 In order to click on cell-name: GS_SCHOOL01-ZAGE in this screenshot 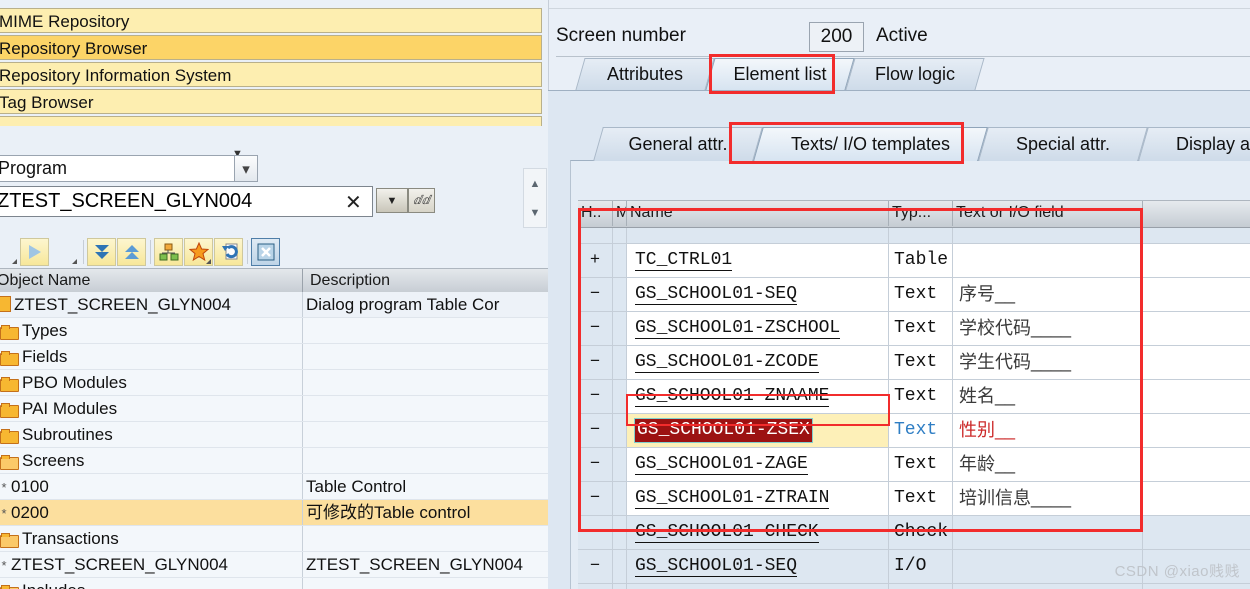, I will do `click(758, 464)`.